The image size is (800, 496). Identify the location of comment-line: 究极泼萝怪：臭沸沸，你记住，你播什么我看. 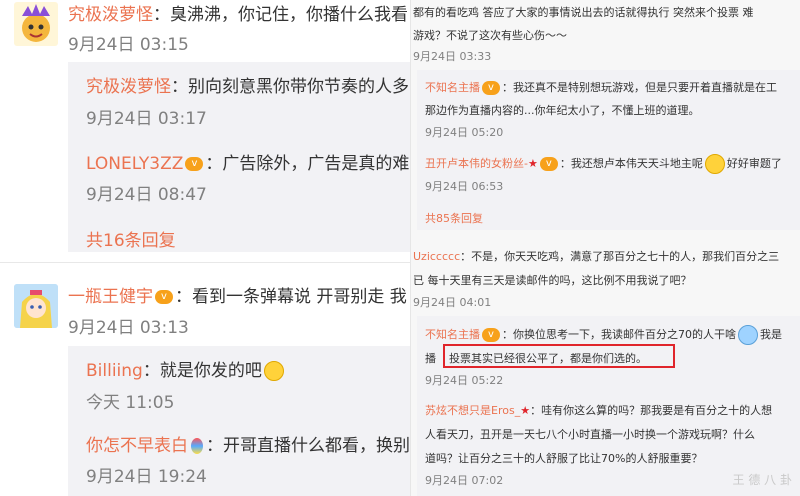
(238, 12).